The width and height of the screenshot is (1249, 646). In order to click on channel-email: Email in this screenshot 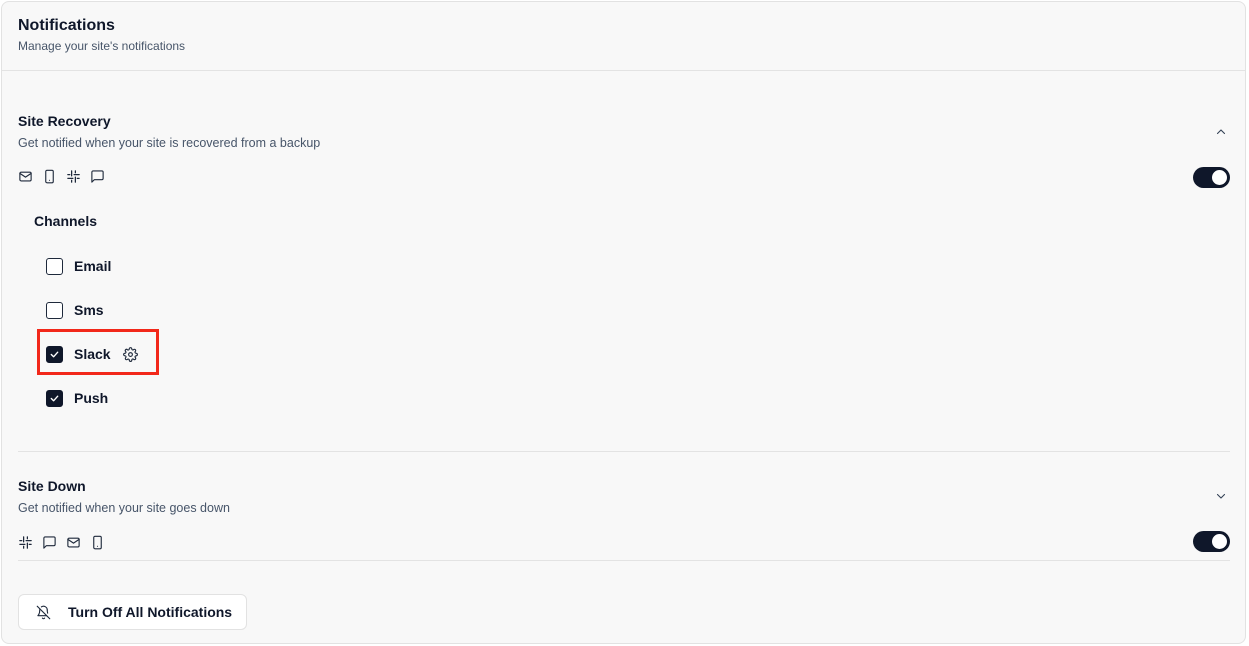, I will do `click(78, 266)`.